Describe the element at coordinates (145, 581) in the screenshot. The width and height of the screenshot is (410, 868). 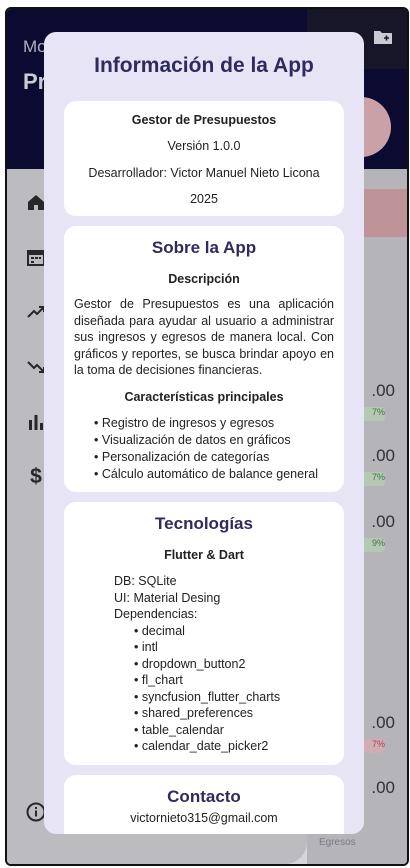
I see `db-text: DB: SQLite` at that location.